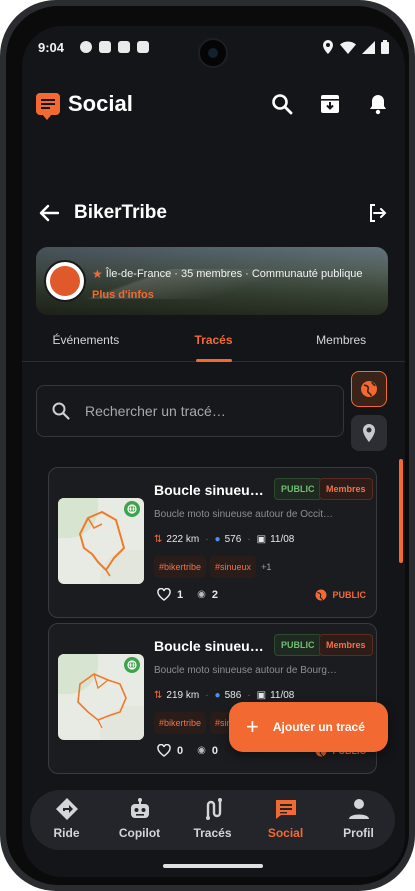 The height and width of the screenshot is (891, 415). Describe the element at coordinates (233, 567) in the screenshot. I see `tag-chip: #sinueux` at that location.